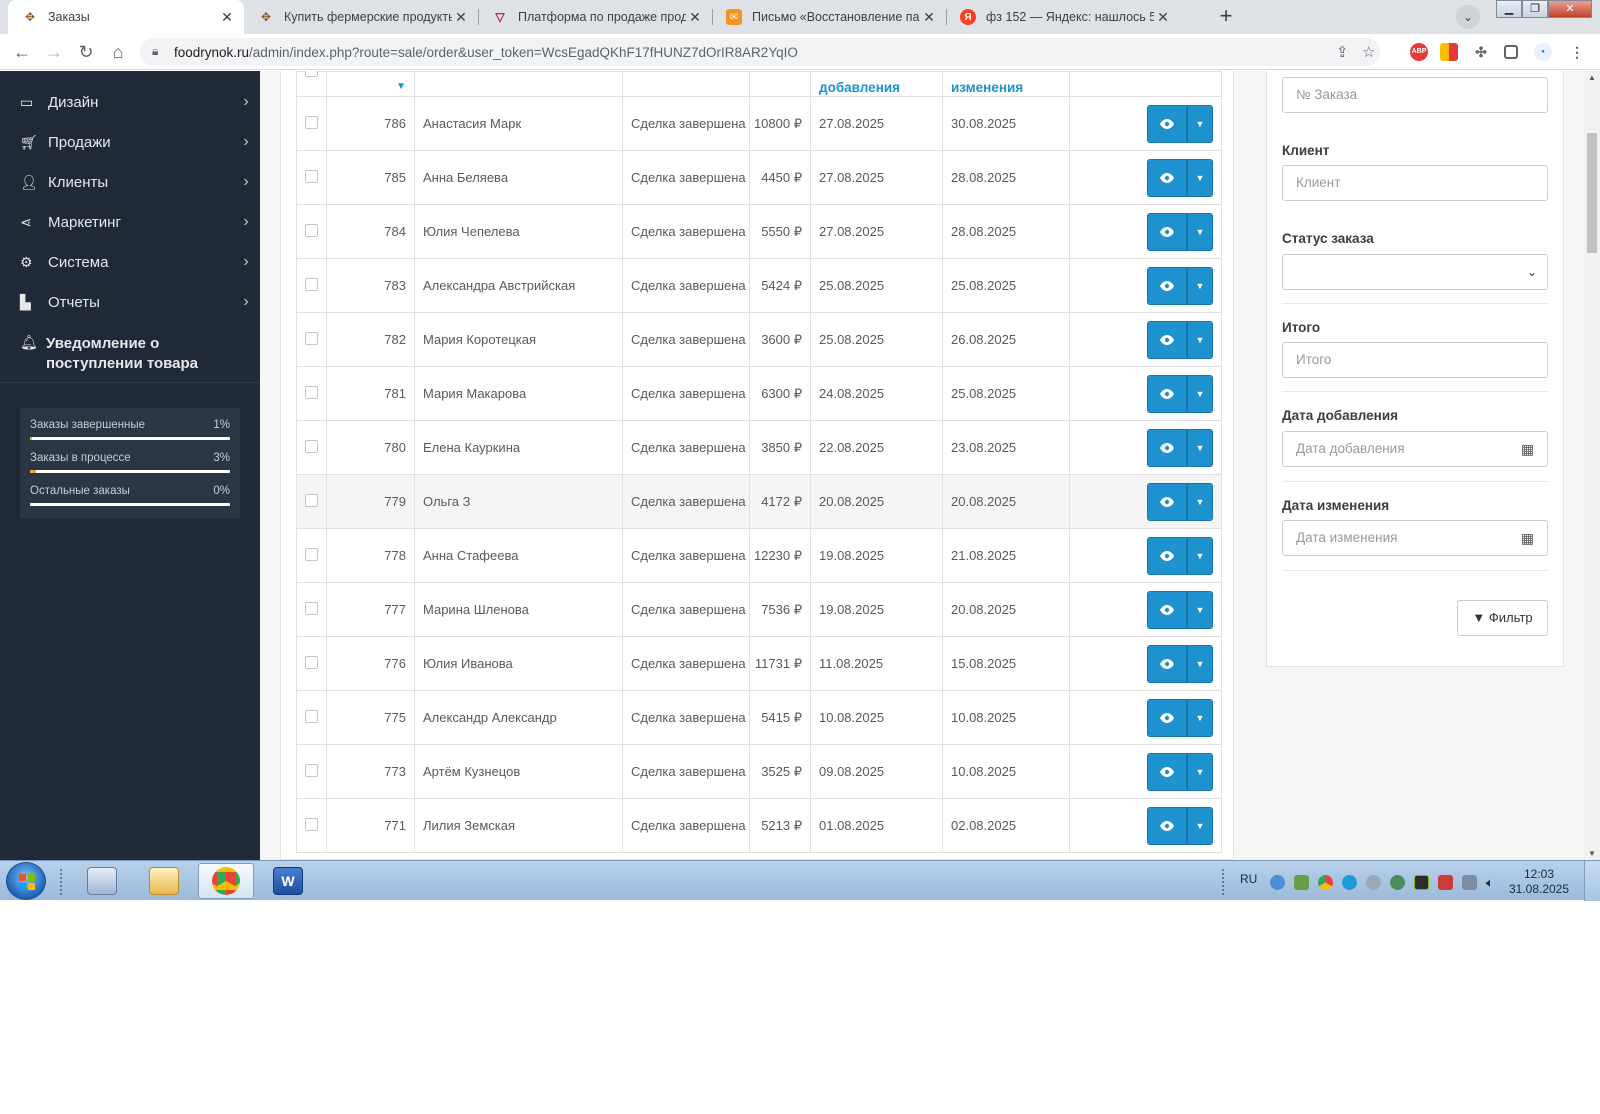 Image resolution: width=1600 pixels, height=1114 pixels. Describe the element at coordinates (876, 84) in the screenshot. I see `header-date-added: добавления` at that location.